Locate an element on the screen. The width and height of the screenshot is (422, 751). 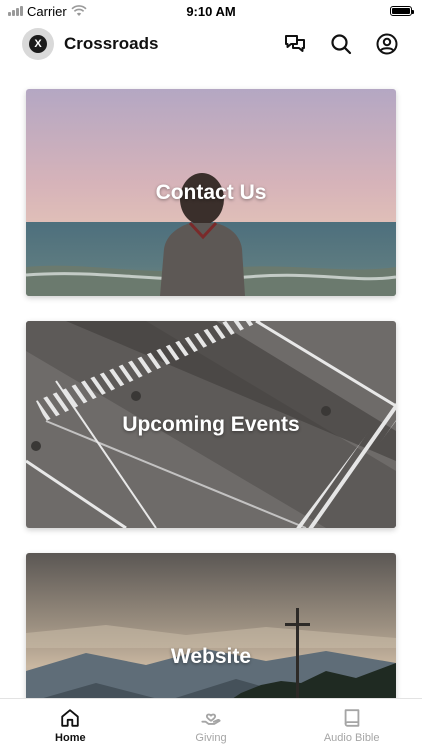
tab-audio-bible: Audio Bible is located at coordinates (351, 725).